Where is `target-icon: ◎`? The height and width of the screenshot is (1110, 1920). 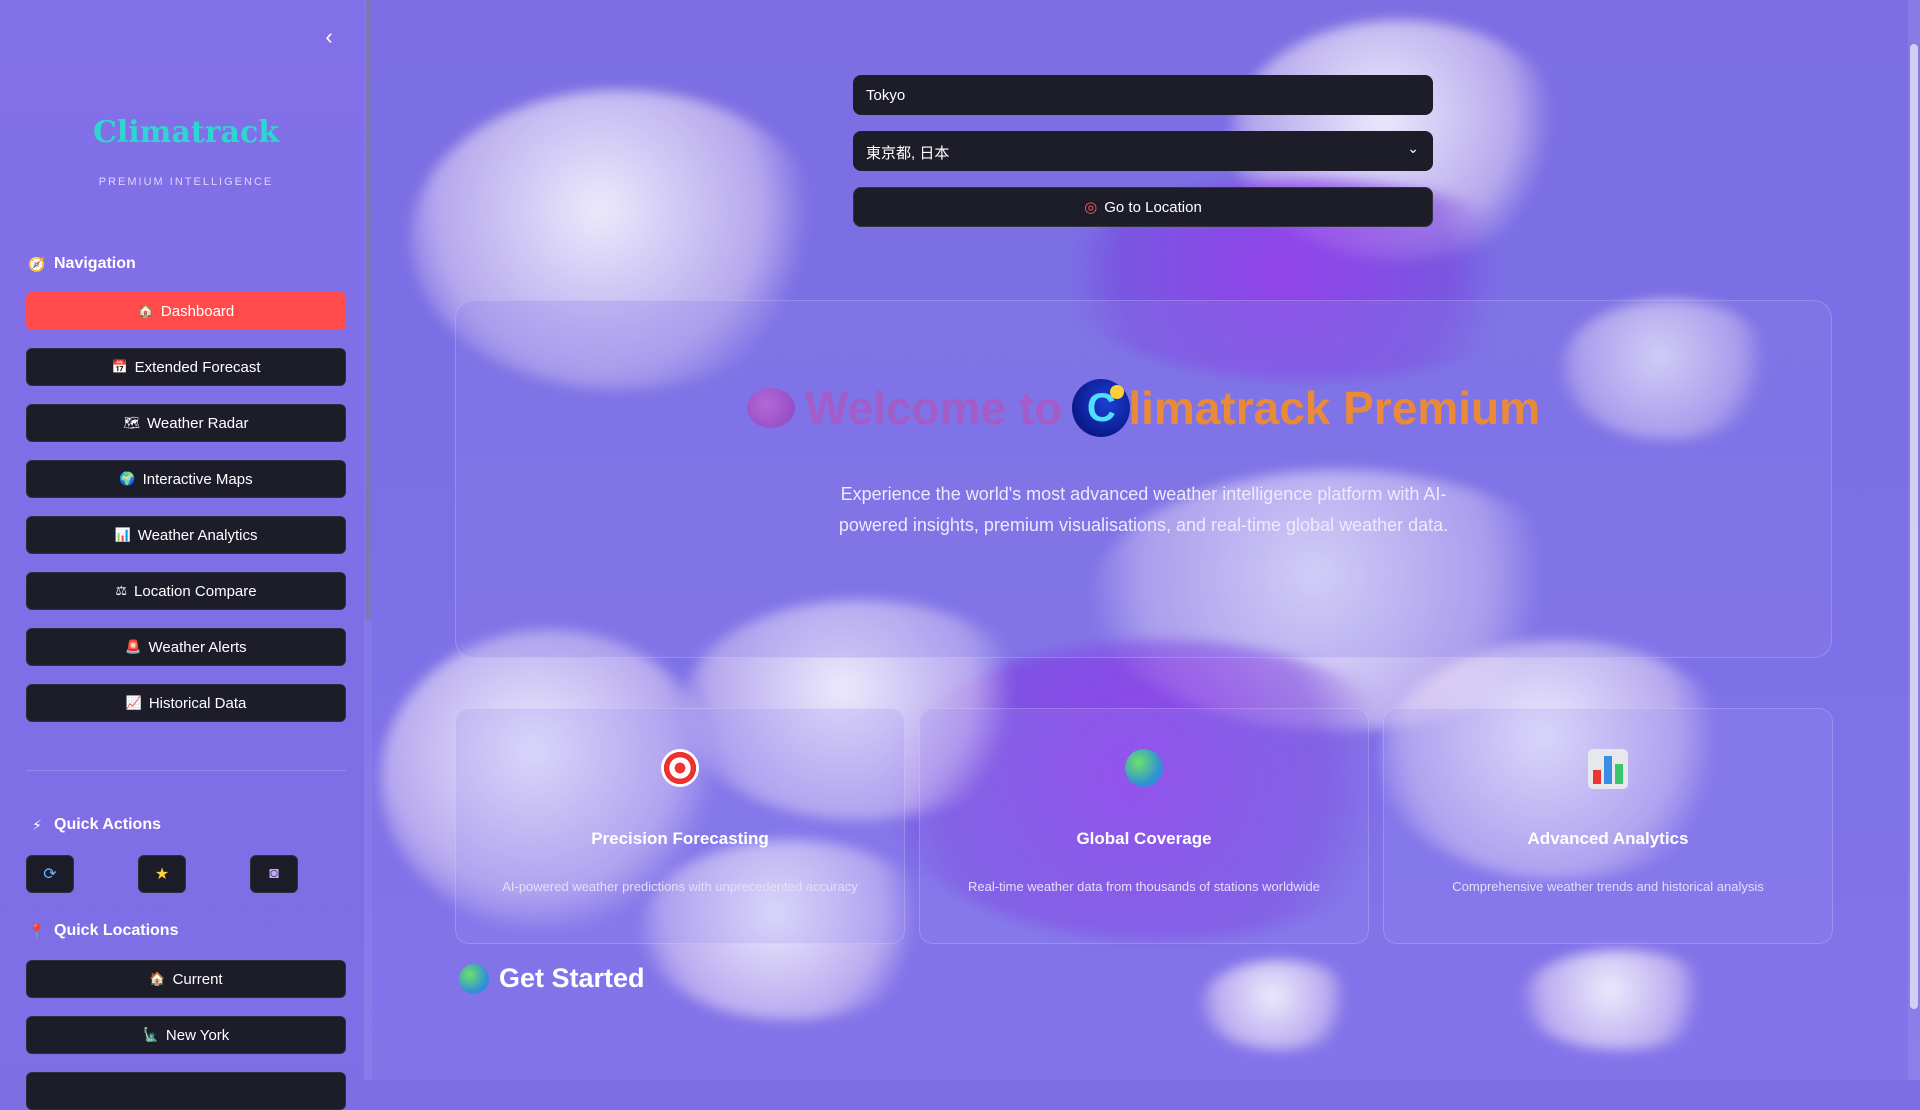
target-icon: ◎ is located at coordinates (1091, 207).